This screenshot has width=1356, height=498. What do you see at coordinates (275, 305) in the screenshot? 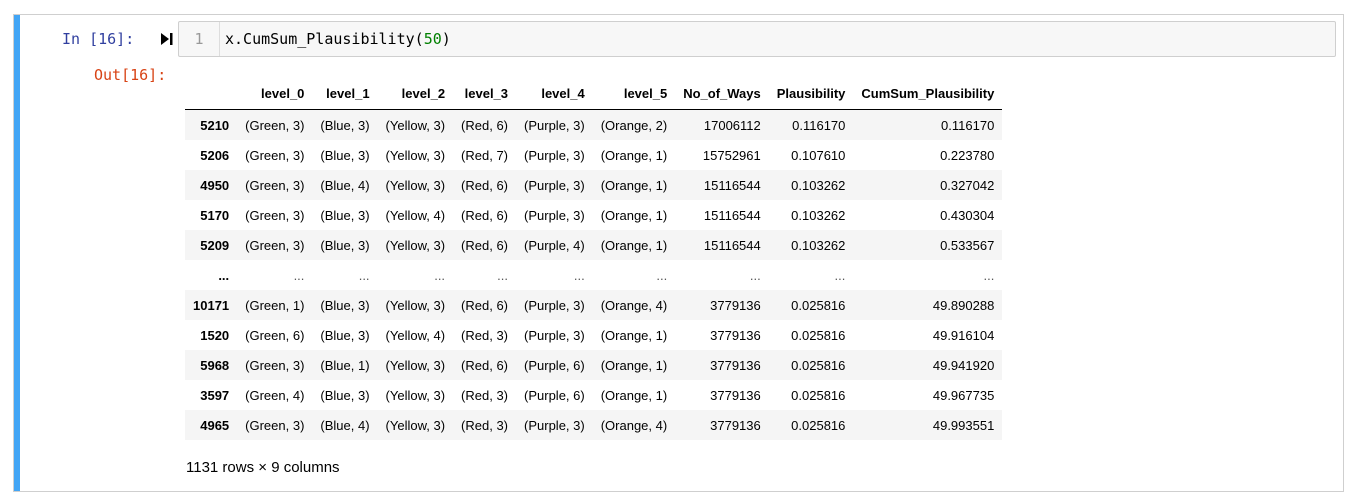
I see `table-cell: (Green, 1)` at bounding box center [275, 305].